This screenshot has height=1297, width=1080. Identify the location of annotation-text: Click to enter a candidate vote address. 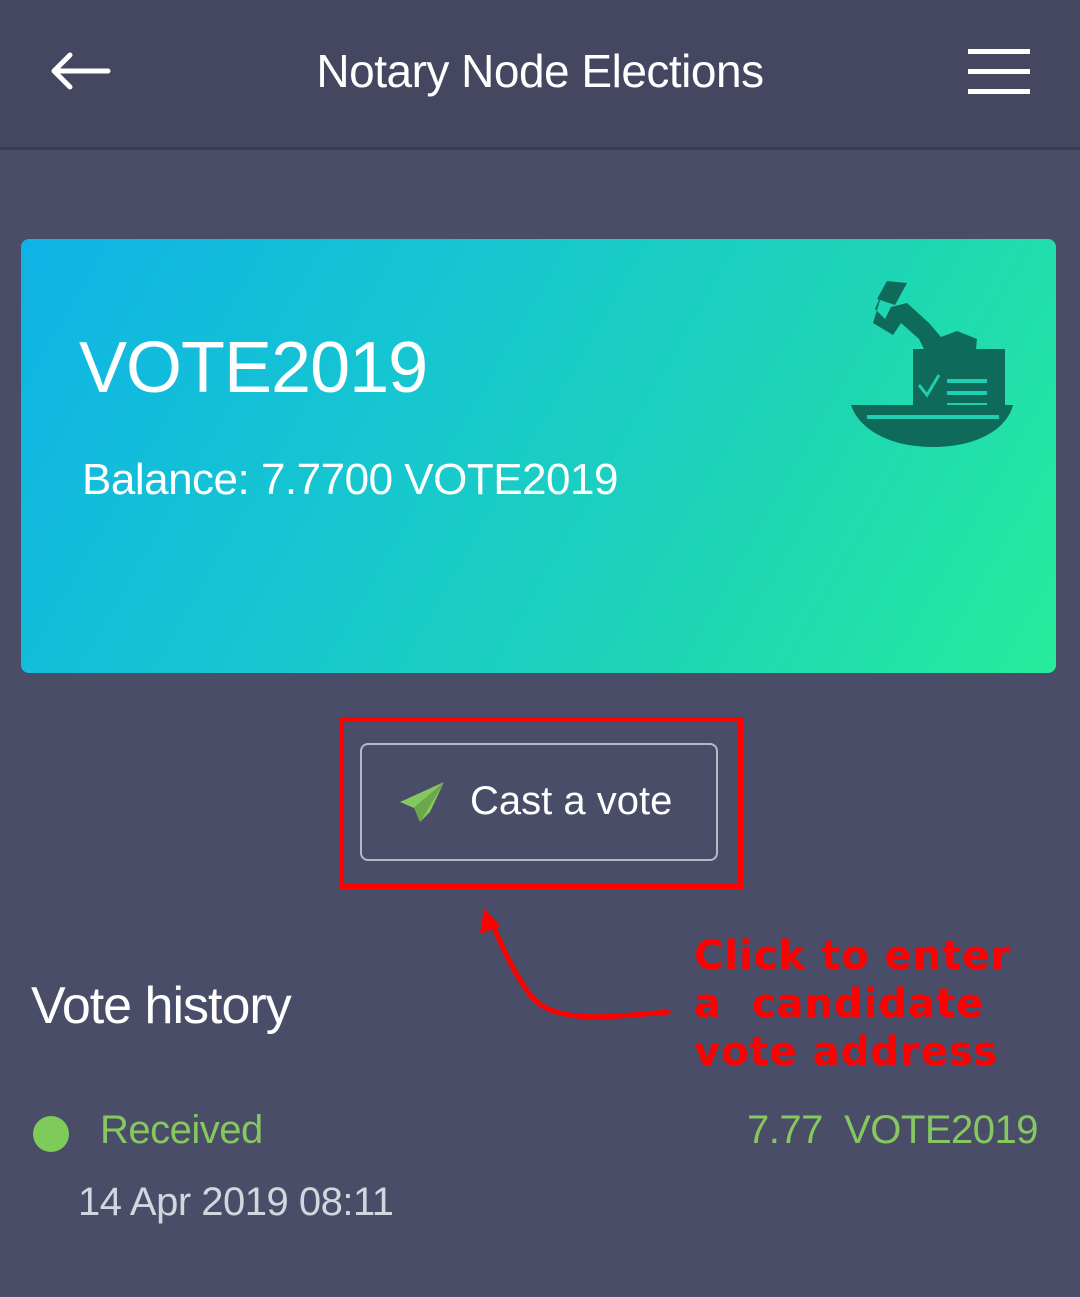
(853, 1004).